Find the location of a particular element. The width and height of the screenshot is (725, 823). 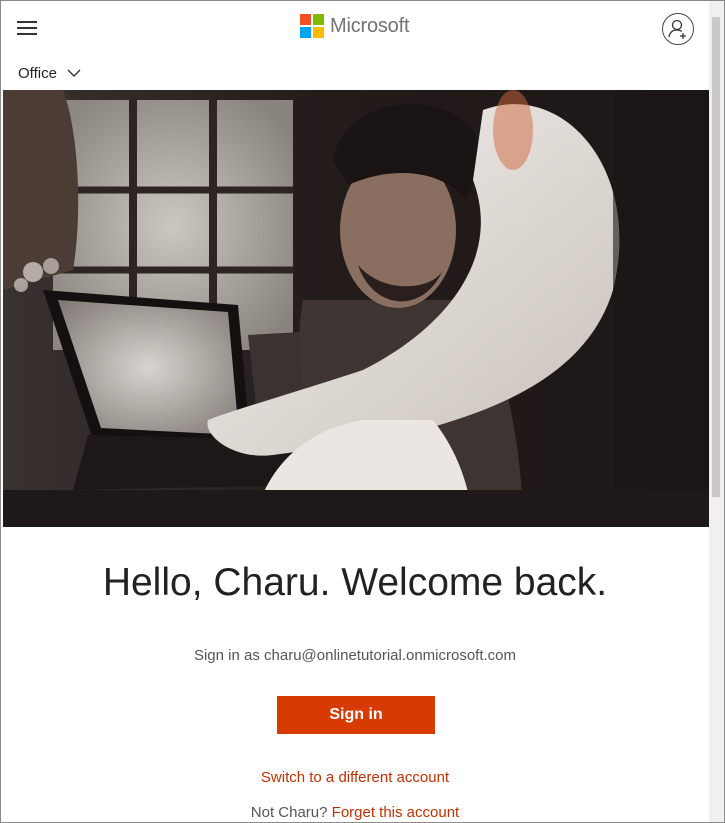

product-menu: Office is located at coordinates (49, 73).